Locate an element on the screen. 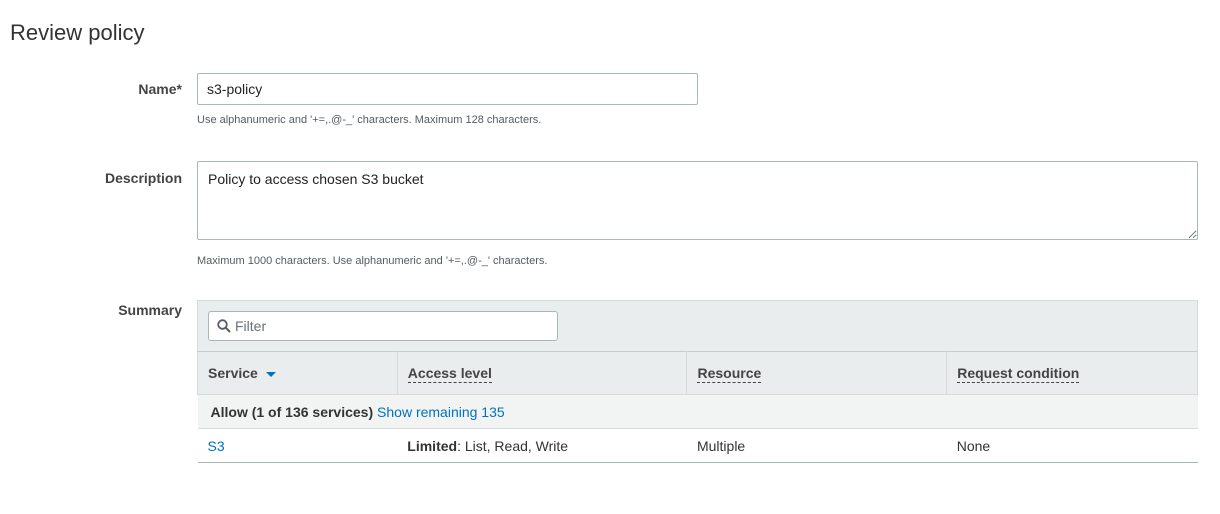 Image resolution: width=1220 pixels, height=514 pixels. access-level-strong: Limited is located at coordinates (432, 445).